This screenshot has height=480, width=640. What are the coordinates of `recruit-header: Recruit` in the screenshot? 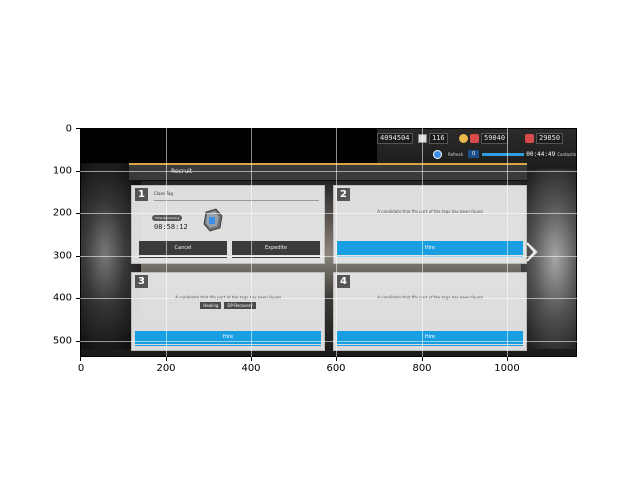 It's located at (328, 172).